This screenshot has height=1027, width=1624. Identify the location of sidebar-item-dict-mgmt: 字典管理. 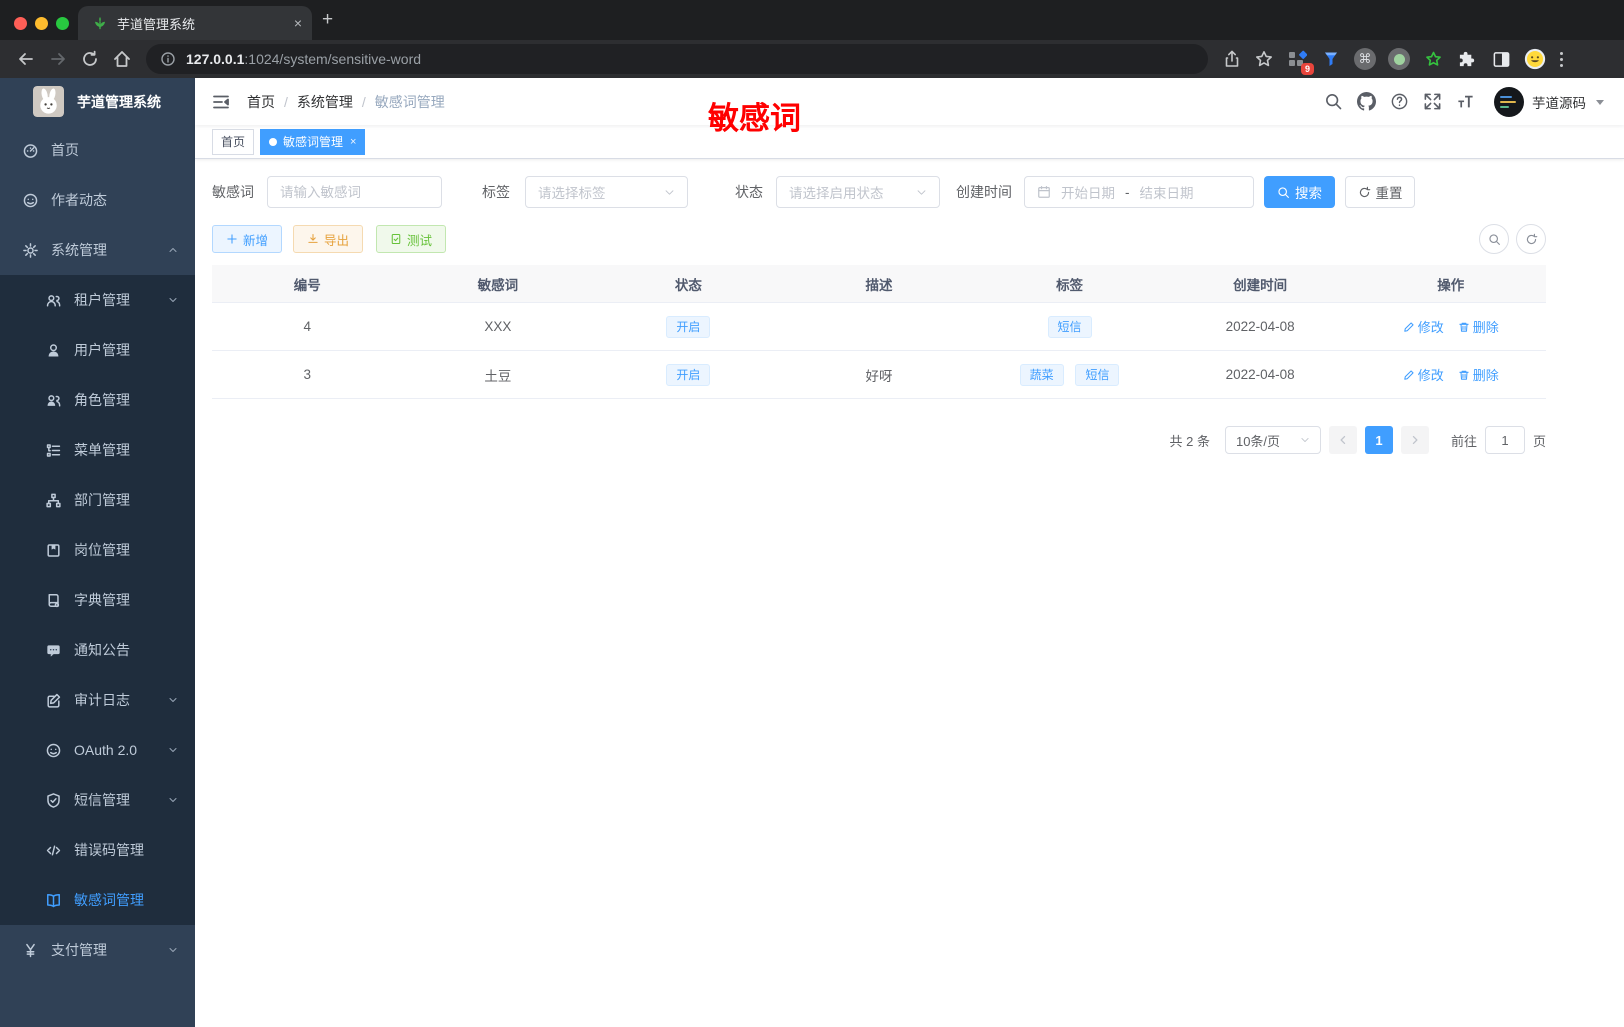
(97, 600).